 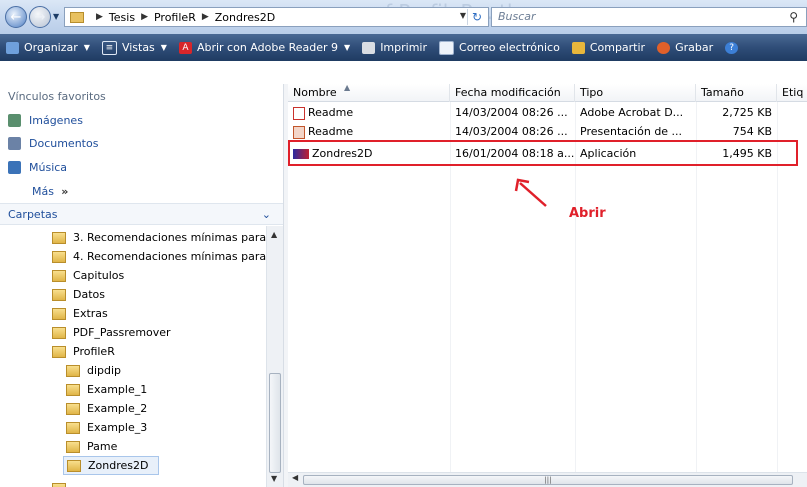 What do you see at coordinates (141, 214) in the screenshot?
I see `folders-header: Carpetas ⌄` at bounding box center [141, 214].